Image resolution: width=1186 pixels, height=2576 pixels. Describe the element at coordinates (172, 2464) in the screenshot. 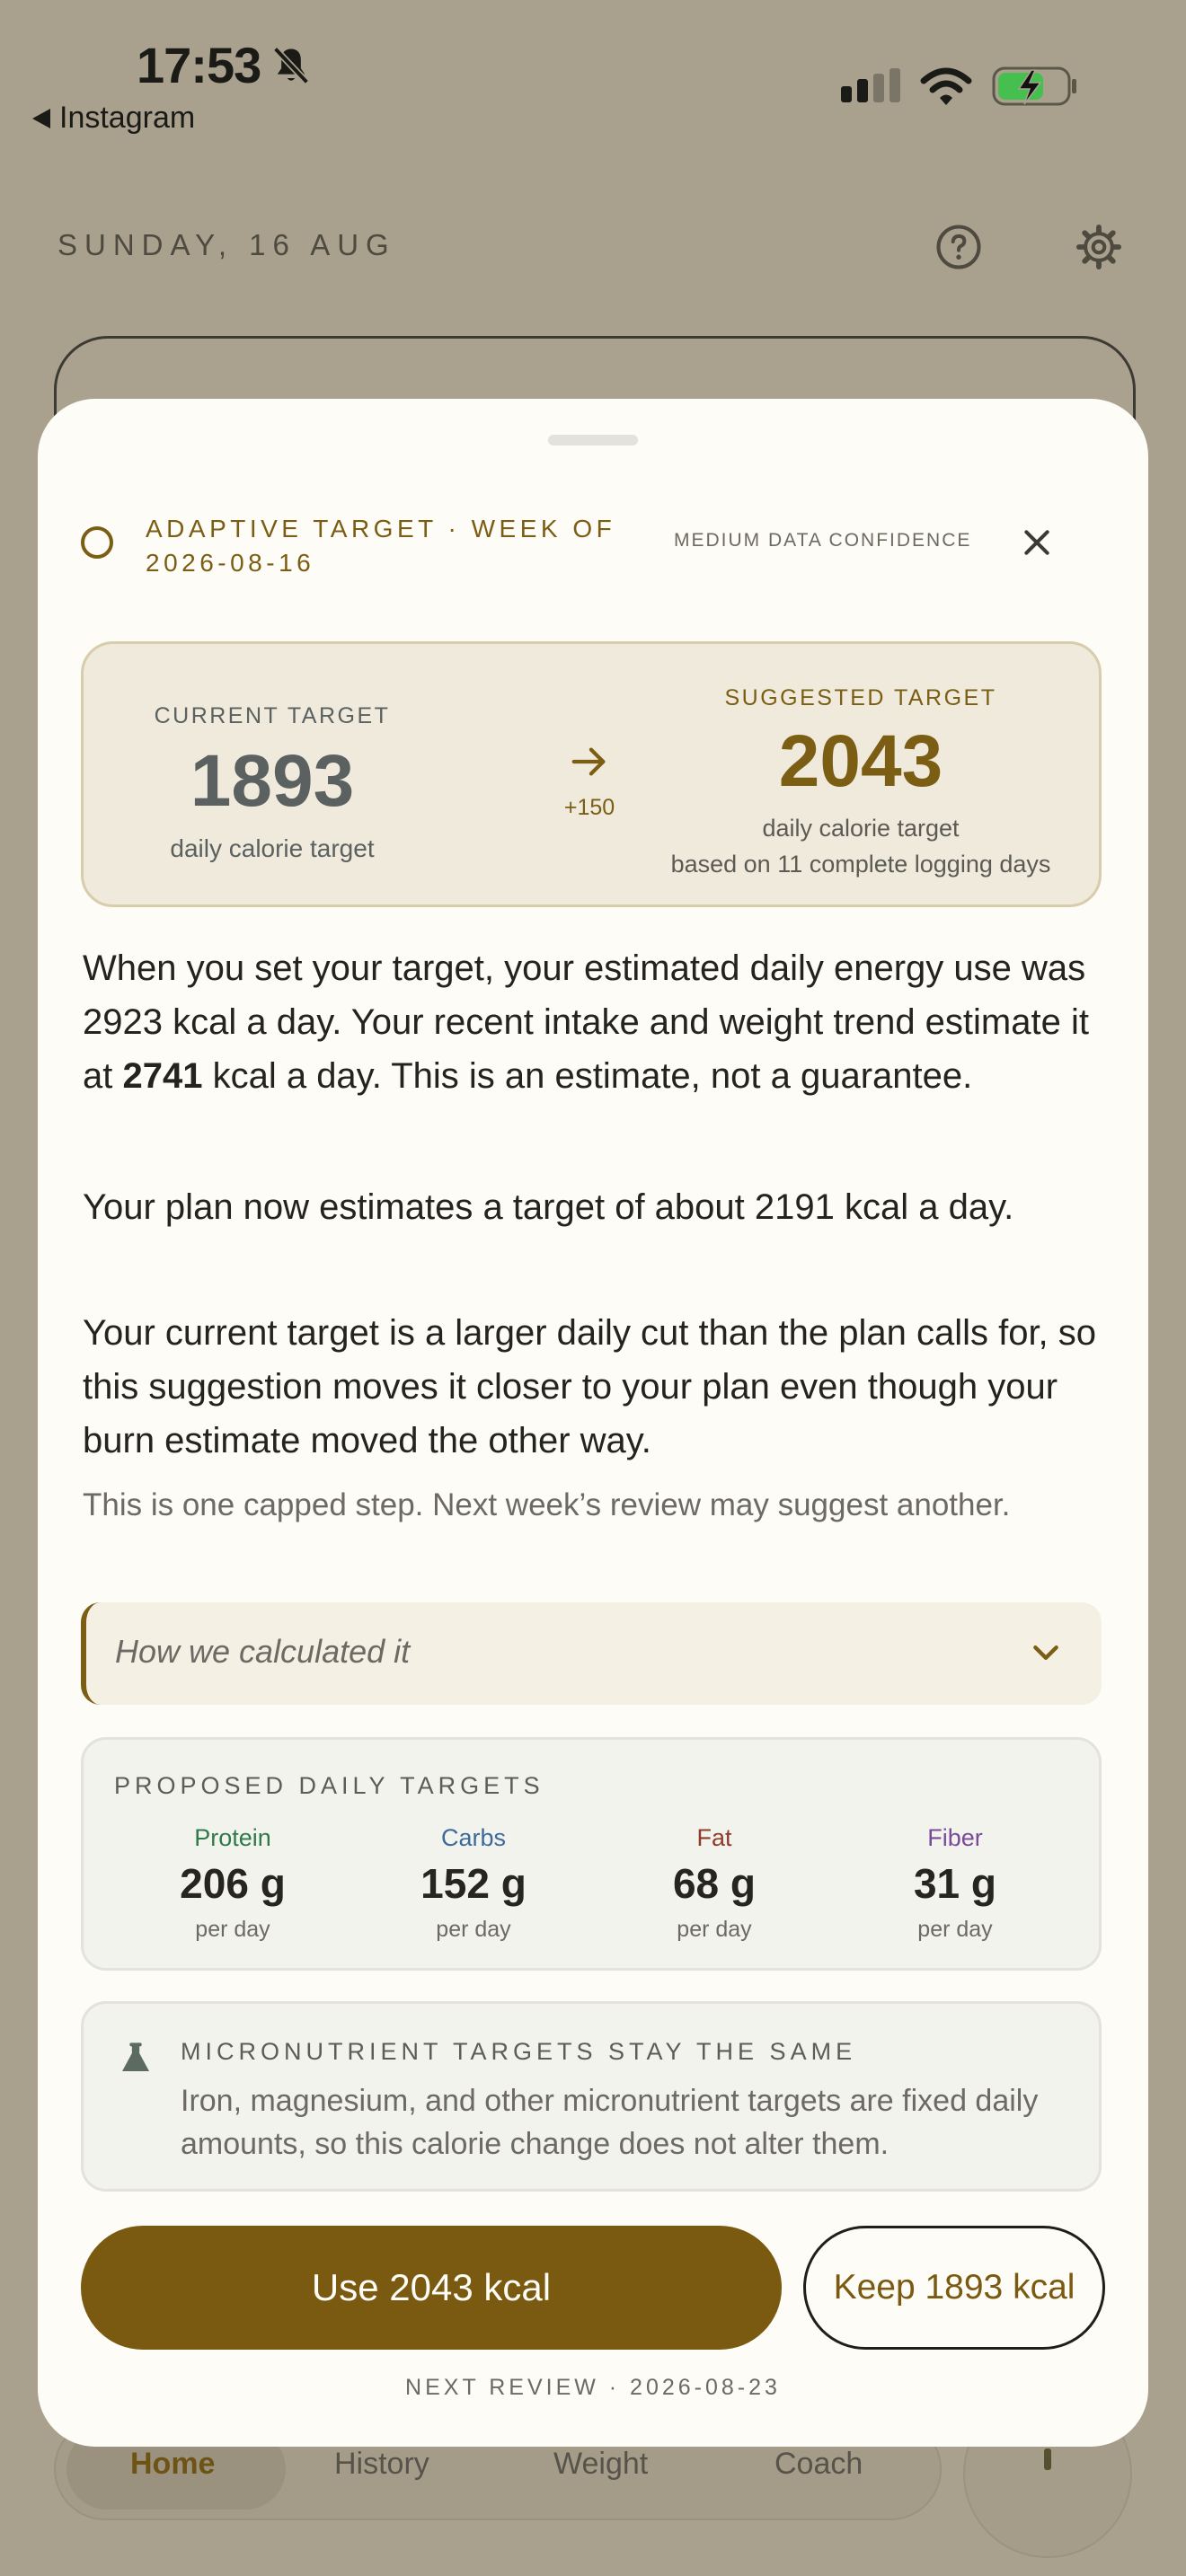

I see `nav-home: Home` at that location.